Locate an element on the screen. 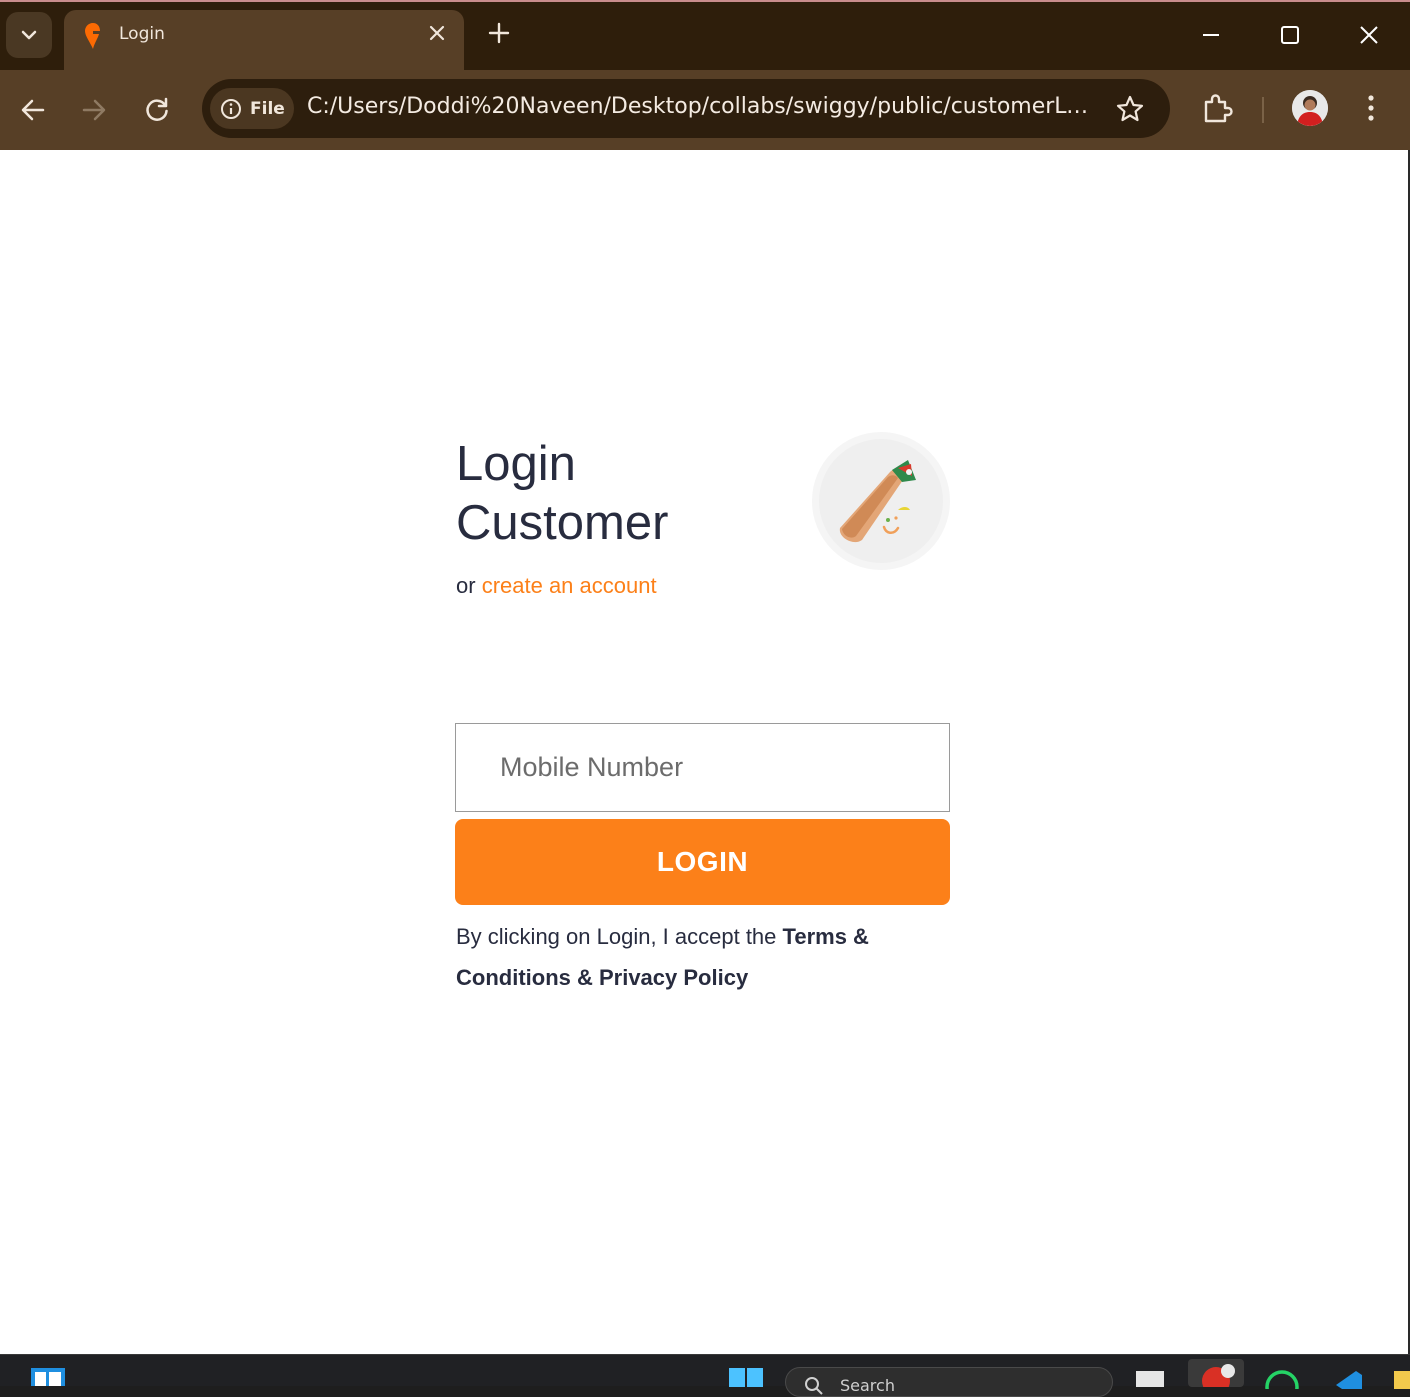 The image size is (1410, 1397). star-icon is located at coordinates (1130, 109).